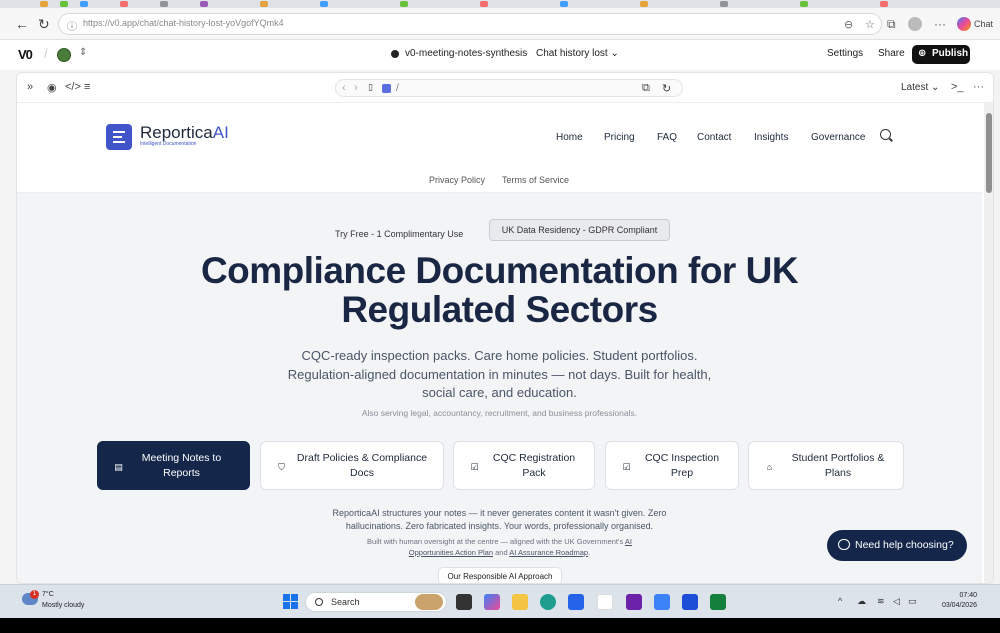 The width and height of the screenshot is (1000, 633). I want to click on forward-icon: ›, so click(356, 88).